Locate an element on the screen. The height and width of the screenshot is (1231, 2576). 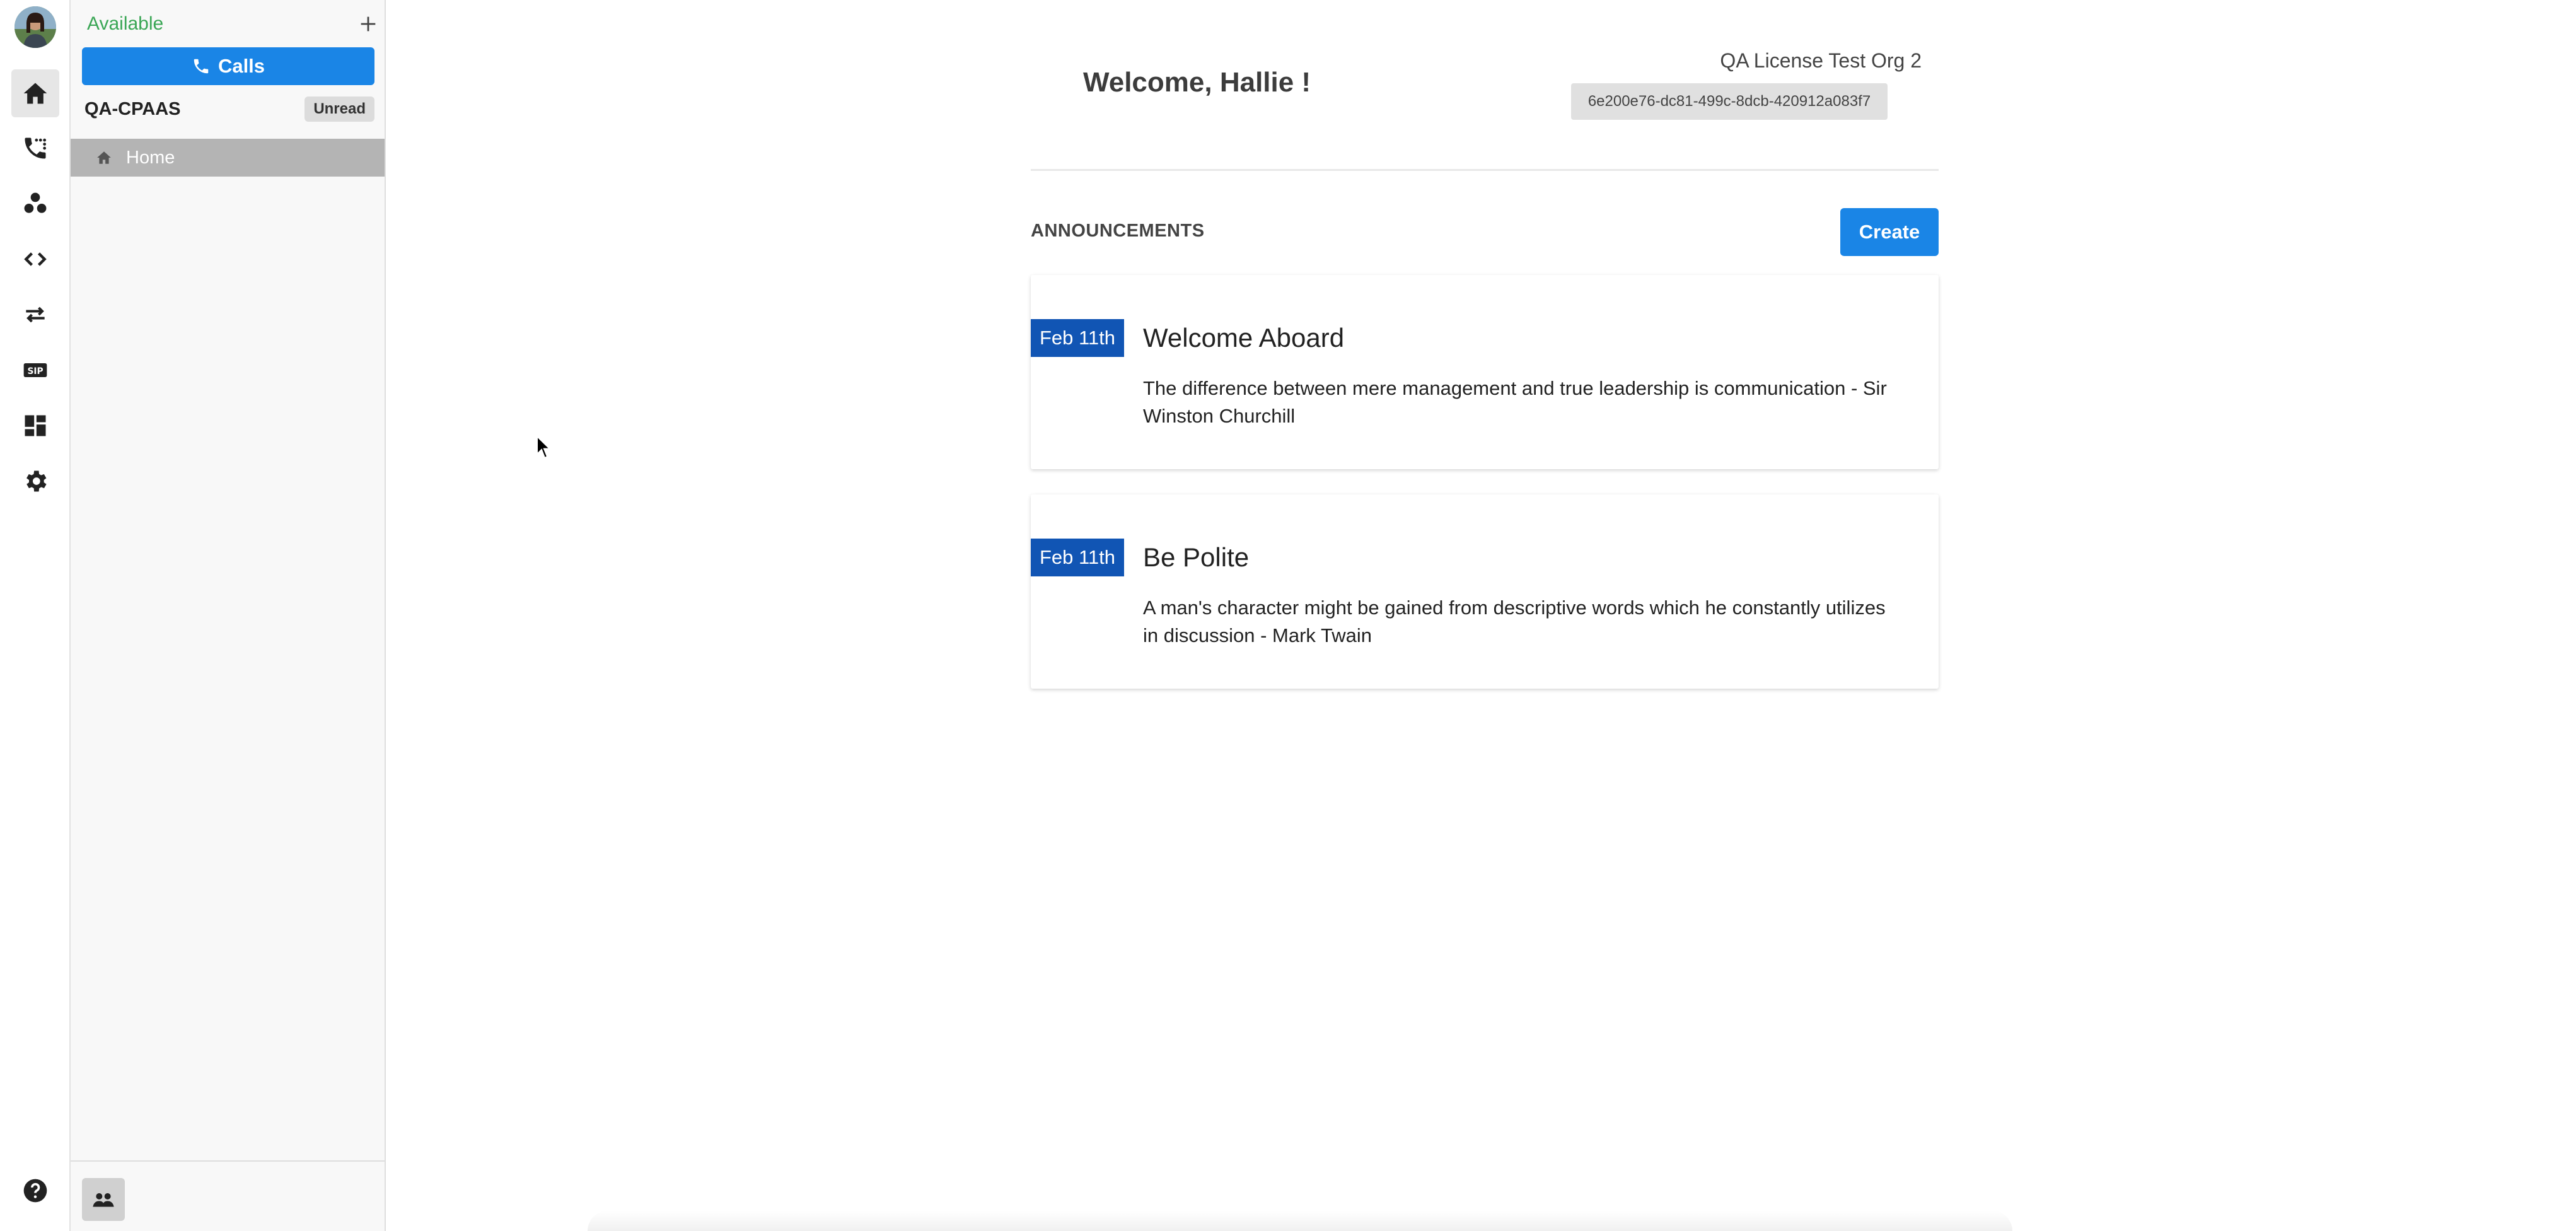
sip-icon: SIP is located at coordinates (35, 370).